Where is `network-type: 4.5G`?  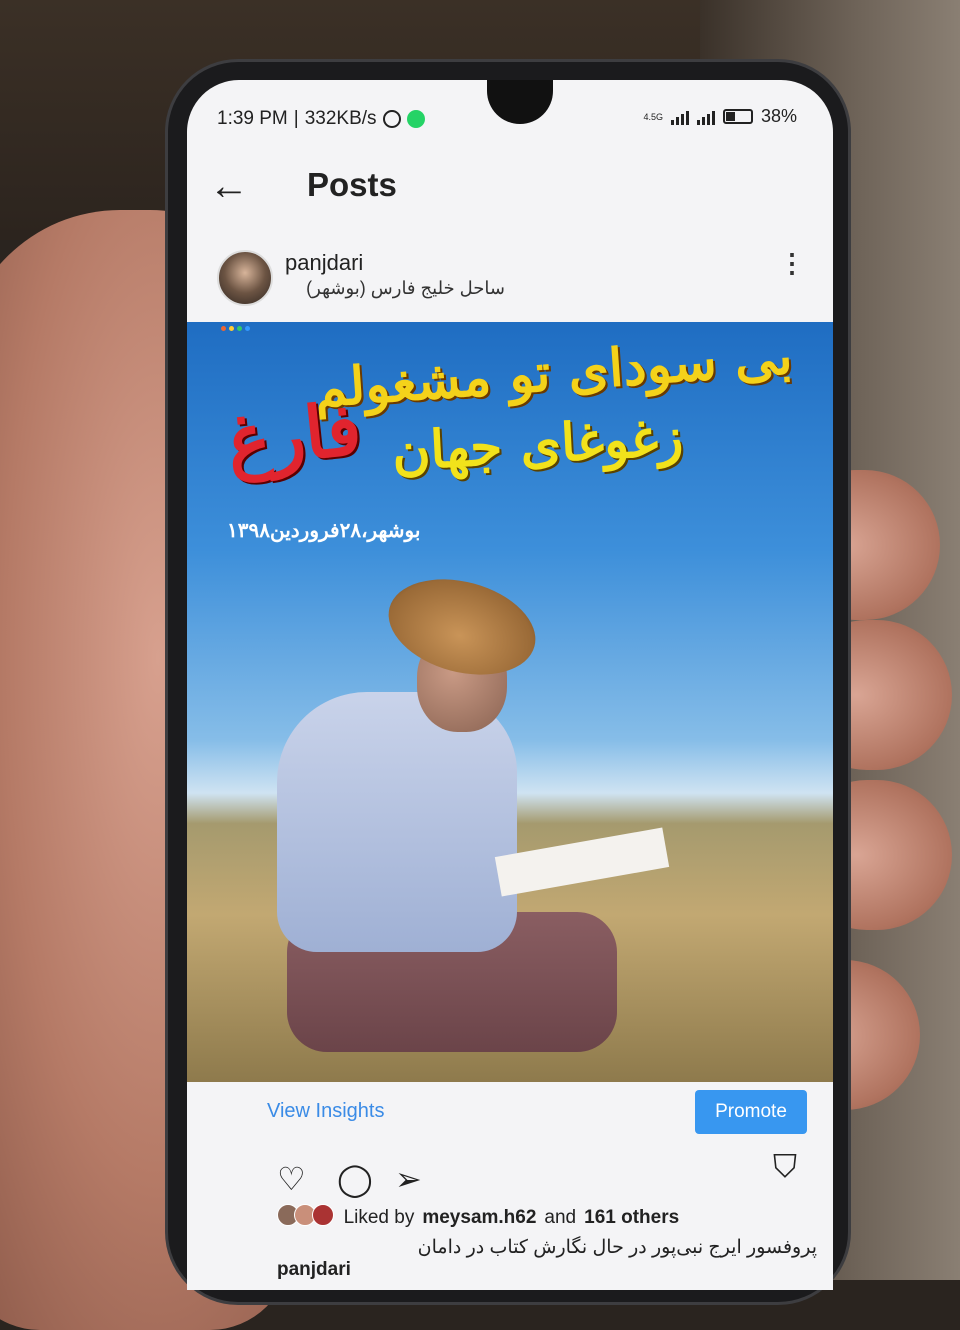 network-type: 4.5G is located at coordinates (653, 116).